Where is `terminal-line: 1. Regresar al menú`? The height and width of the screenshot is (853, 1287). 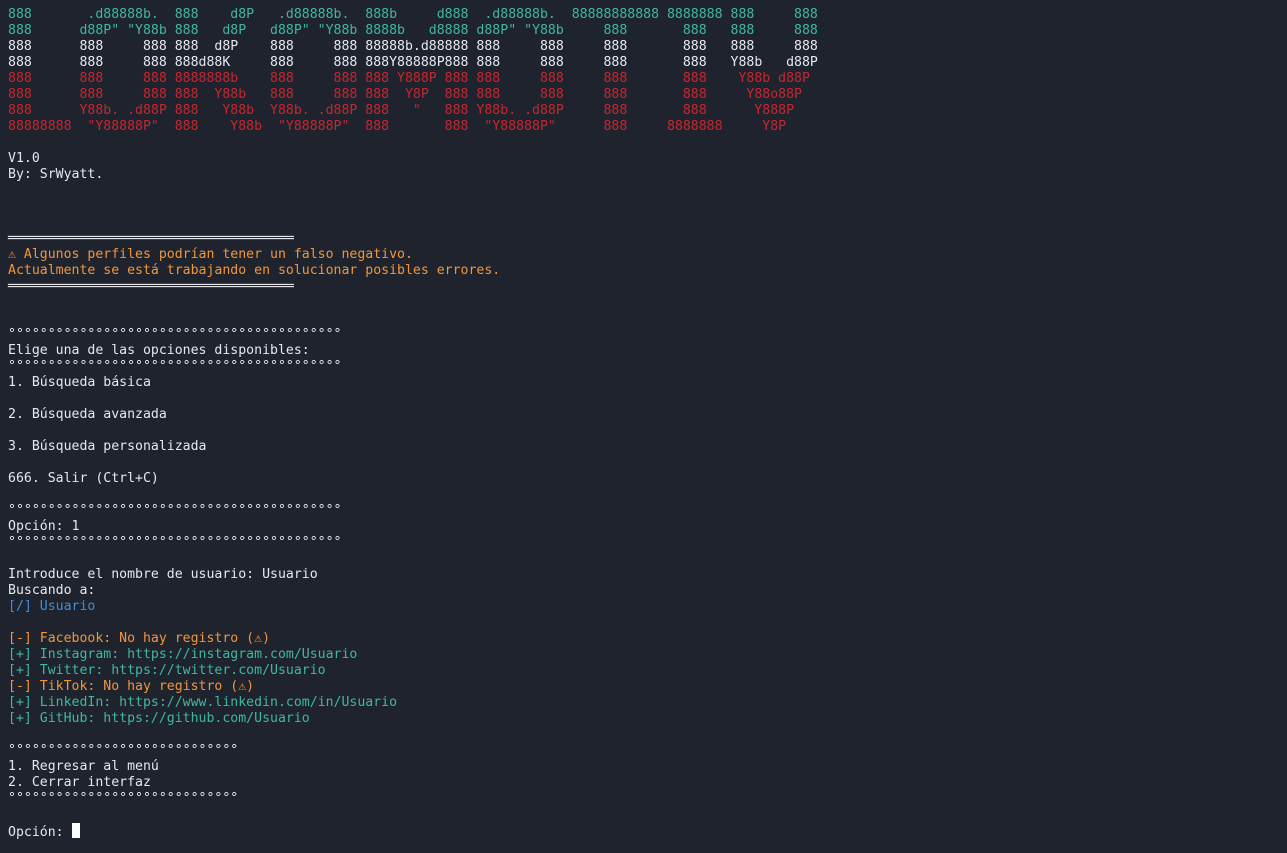
terminal-line: 1. Regresar al menú is located at coordinates (83, 766).